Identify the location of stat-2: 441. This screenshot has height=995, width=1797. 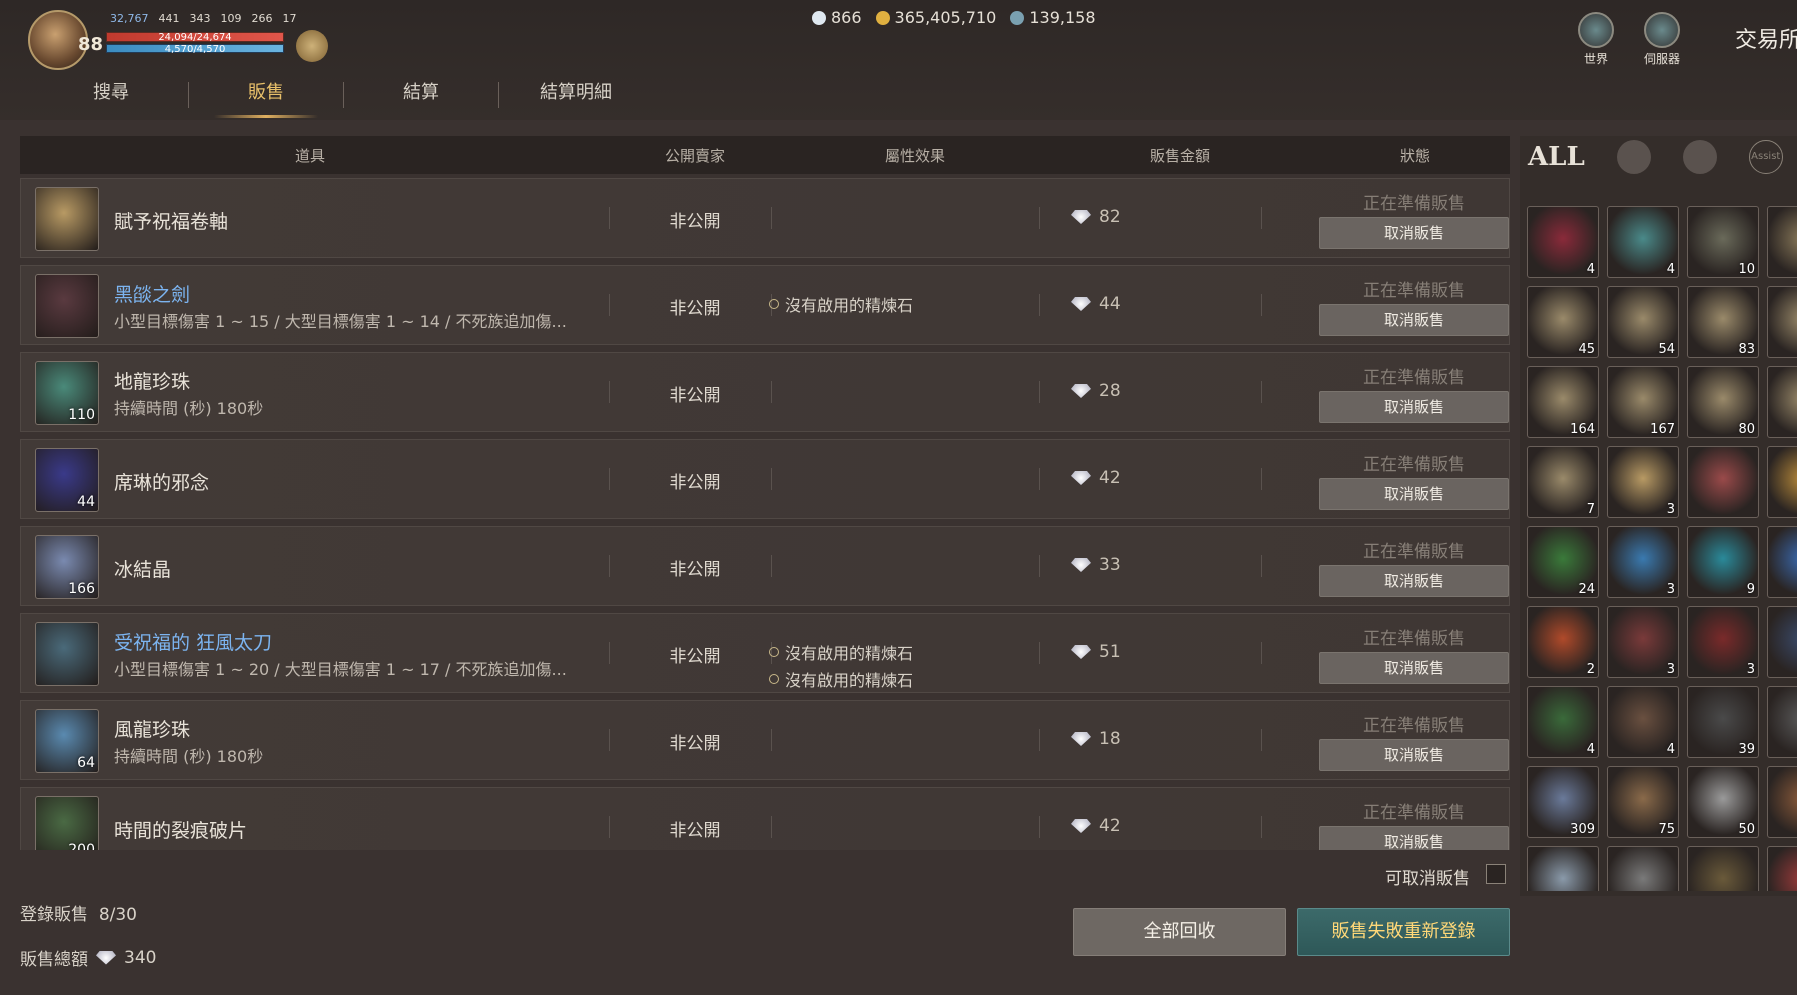
(169, 18).